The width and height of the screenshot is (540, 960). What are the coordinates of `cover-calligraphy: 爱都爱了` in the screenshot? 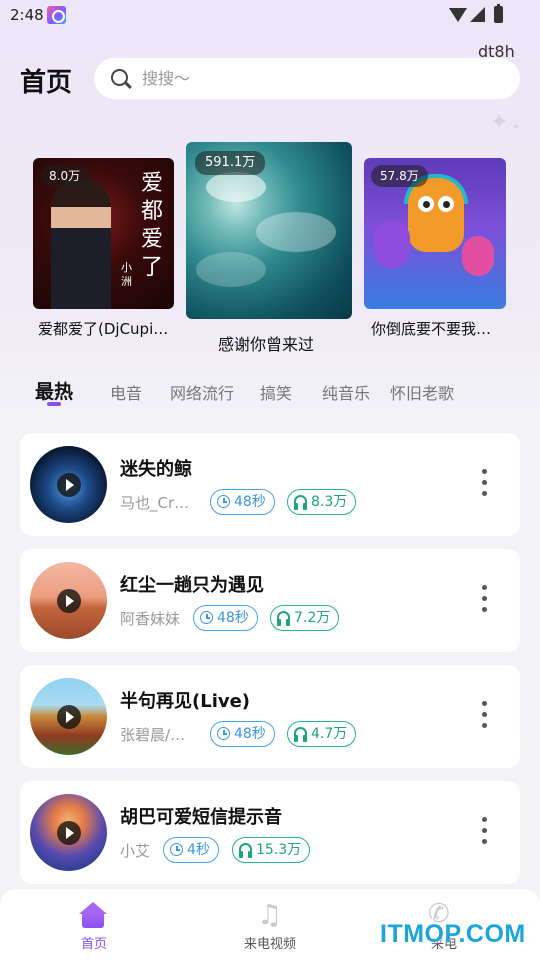 It's located at (153, 226).